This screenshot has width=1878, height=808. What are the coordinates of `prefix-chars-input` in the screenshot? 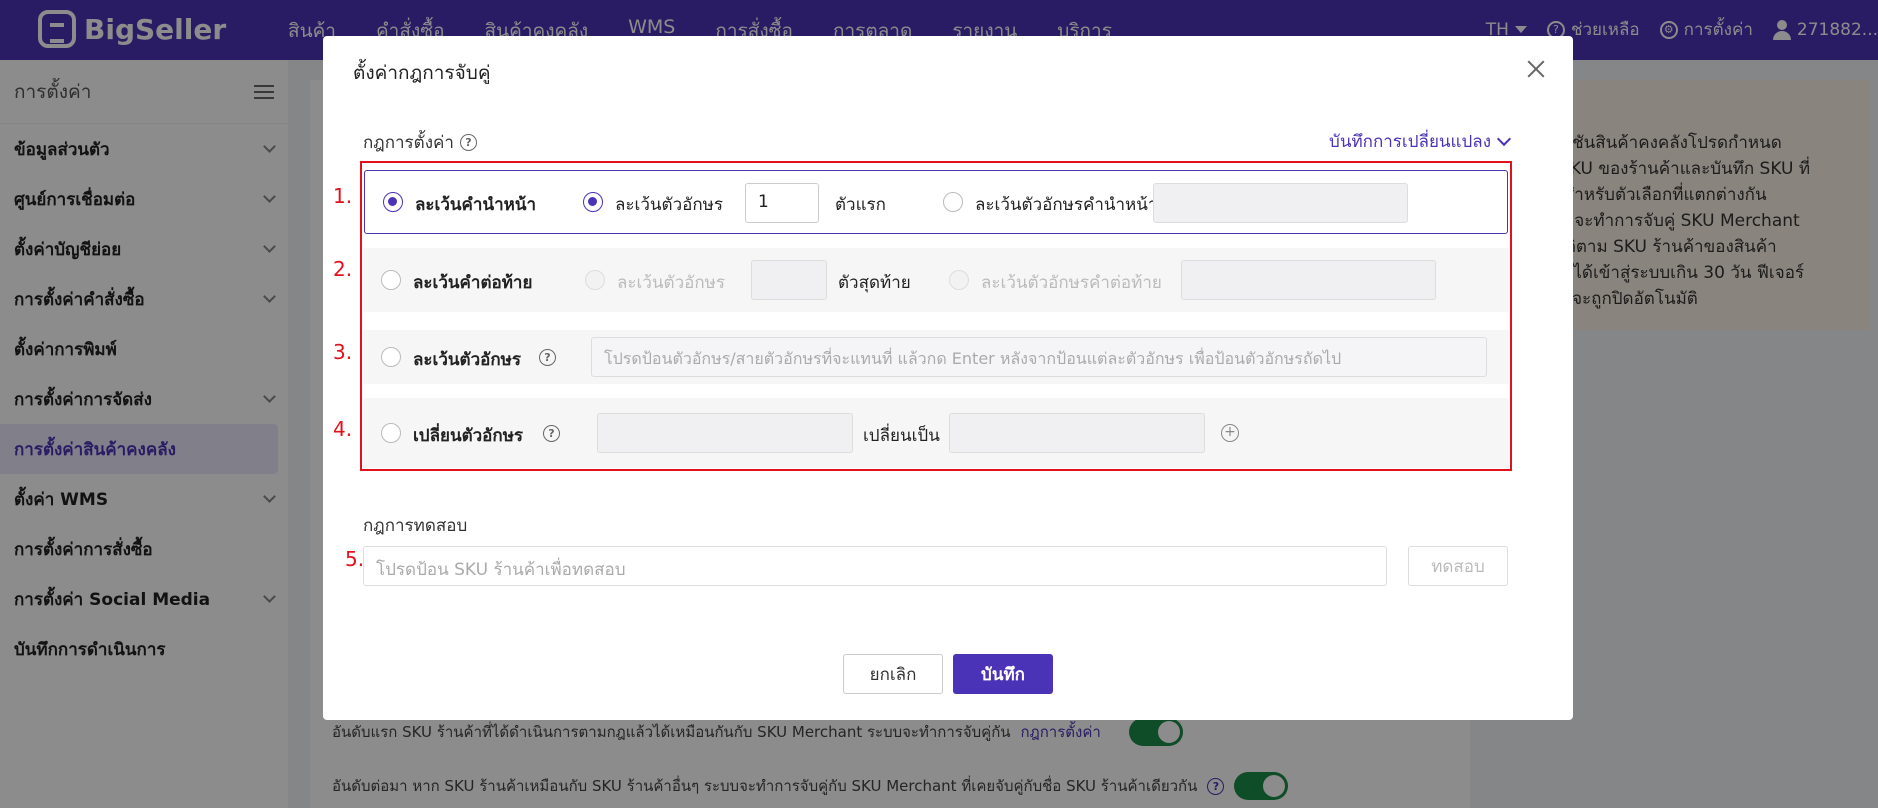 It's located at (1280, 203).